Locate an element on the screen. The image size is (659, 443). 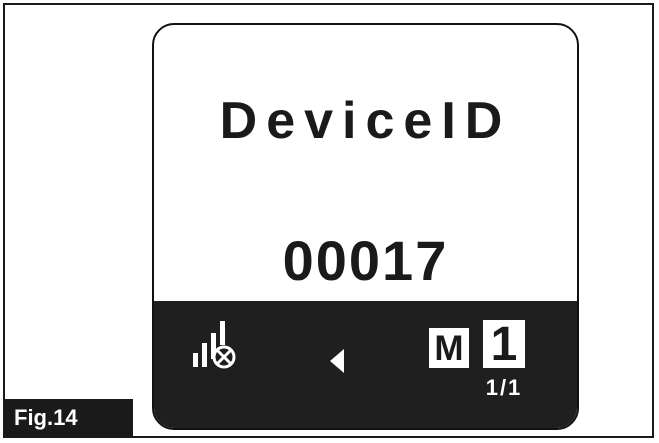
device-id-value: 00017 is located at coordinates (365, 260).